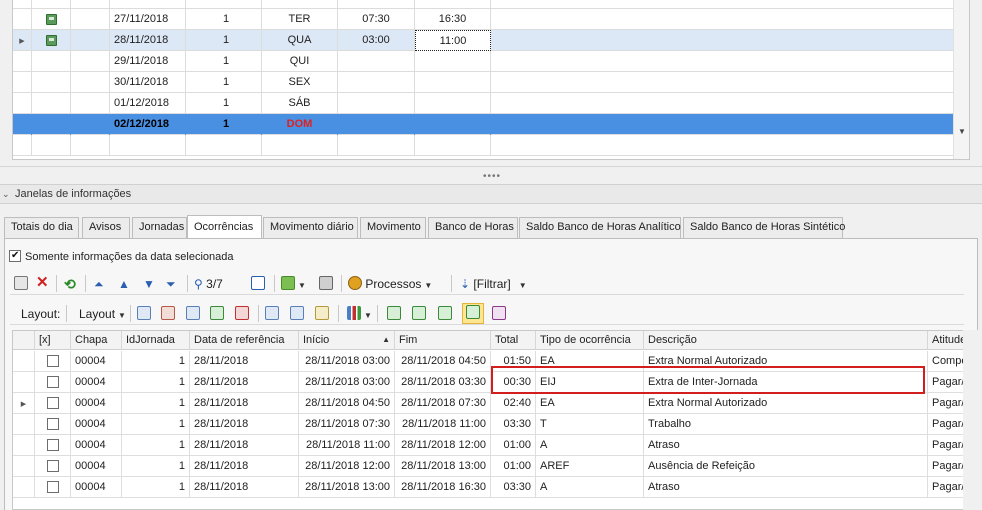  What do you see at coordinates (198, 284) in the screenshot?
I see `binoculars-icon: ⚲` at bounding box center [198, 284].